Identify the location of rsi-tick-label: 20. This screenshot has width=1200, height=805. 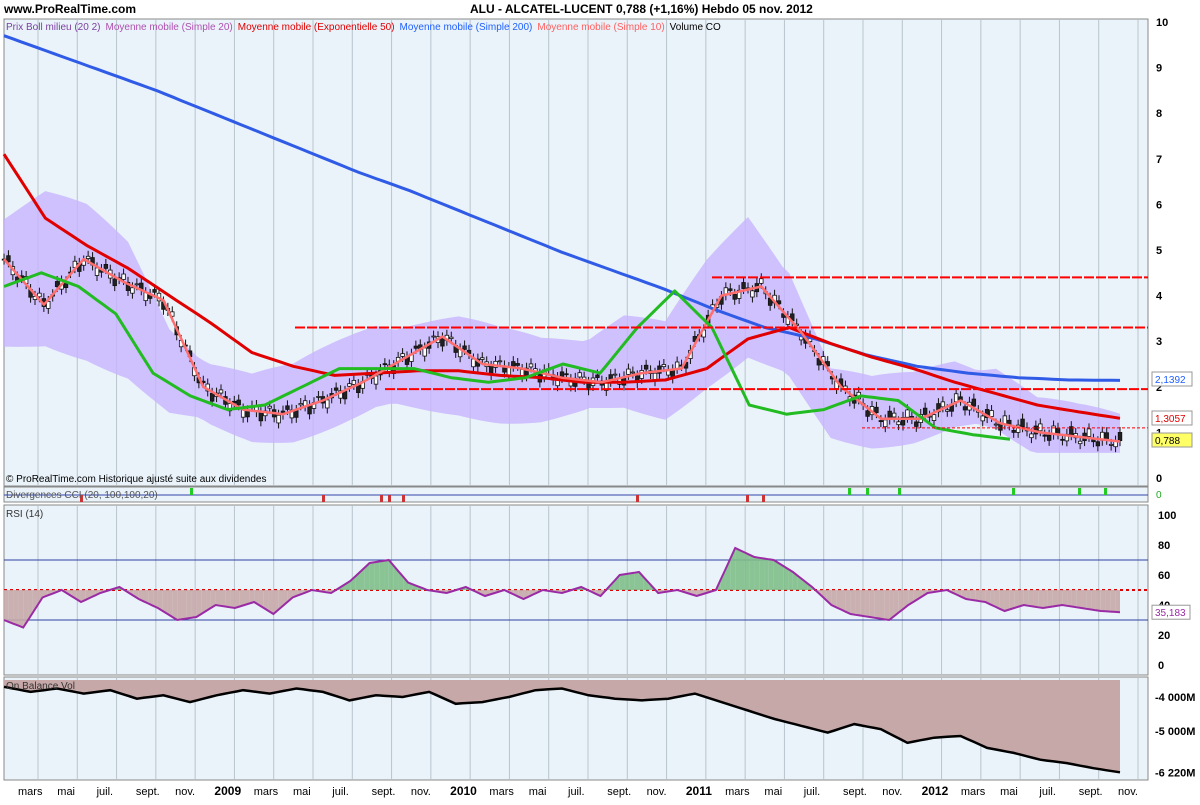
(1164, 636).